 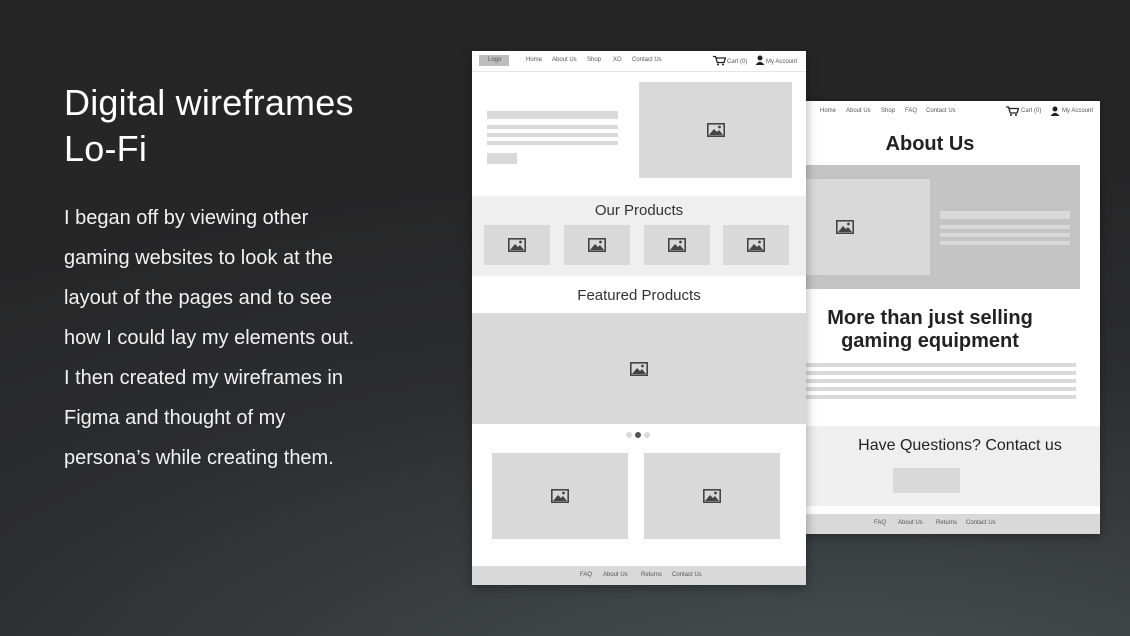 I want to click on nav-xo: XO, so click(x=617, y=60).